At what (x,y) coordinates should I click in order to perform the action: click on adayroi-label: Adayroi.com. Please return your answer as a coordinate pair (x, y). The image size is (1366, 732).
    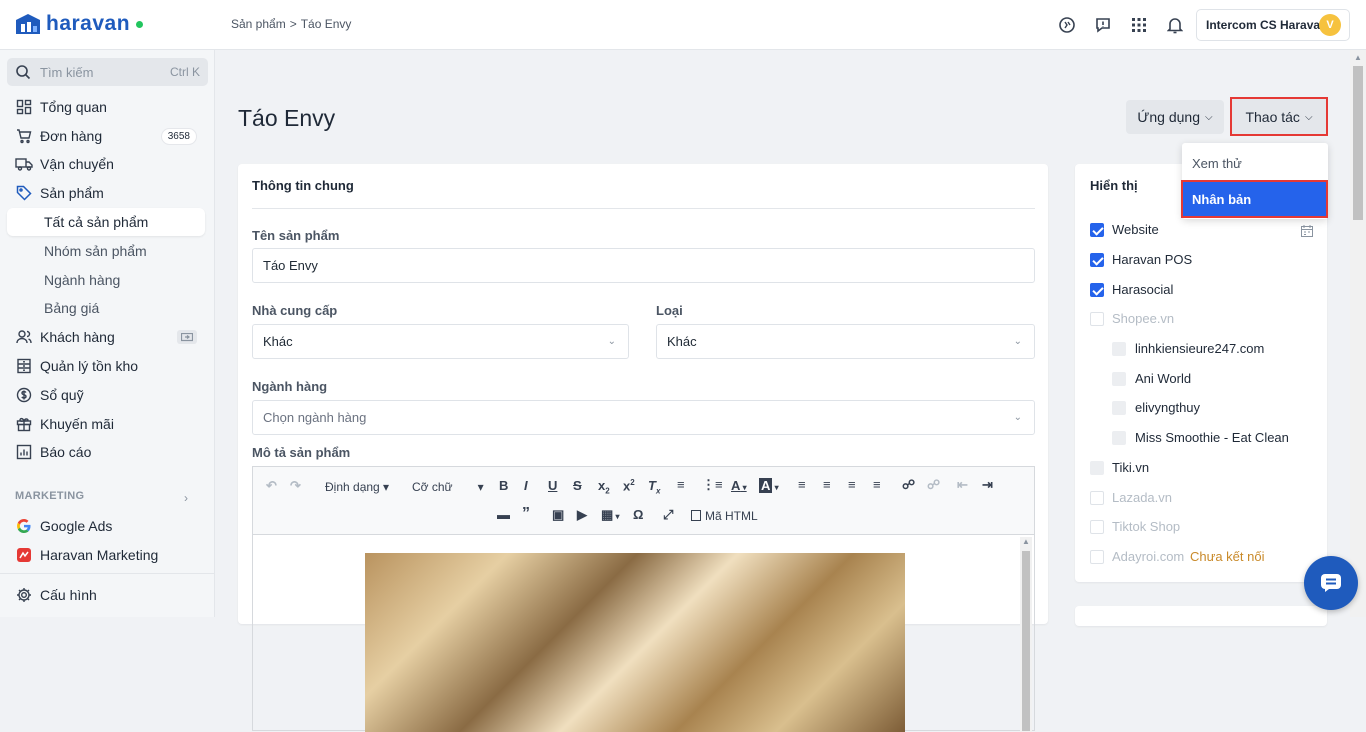
    Looking at the image, I should click on (1148, 556).